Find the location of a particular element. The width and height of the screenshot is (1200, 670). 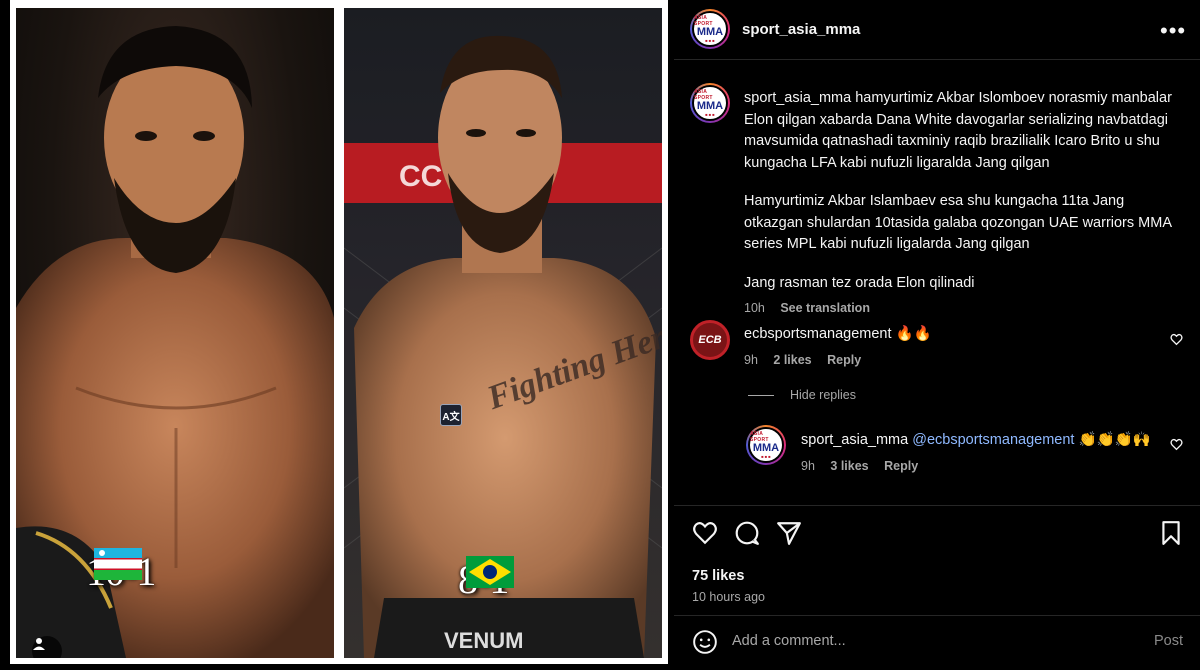

reply-time: 9h is located at coordinates (808, 466).